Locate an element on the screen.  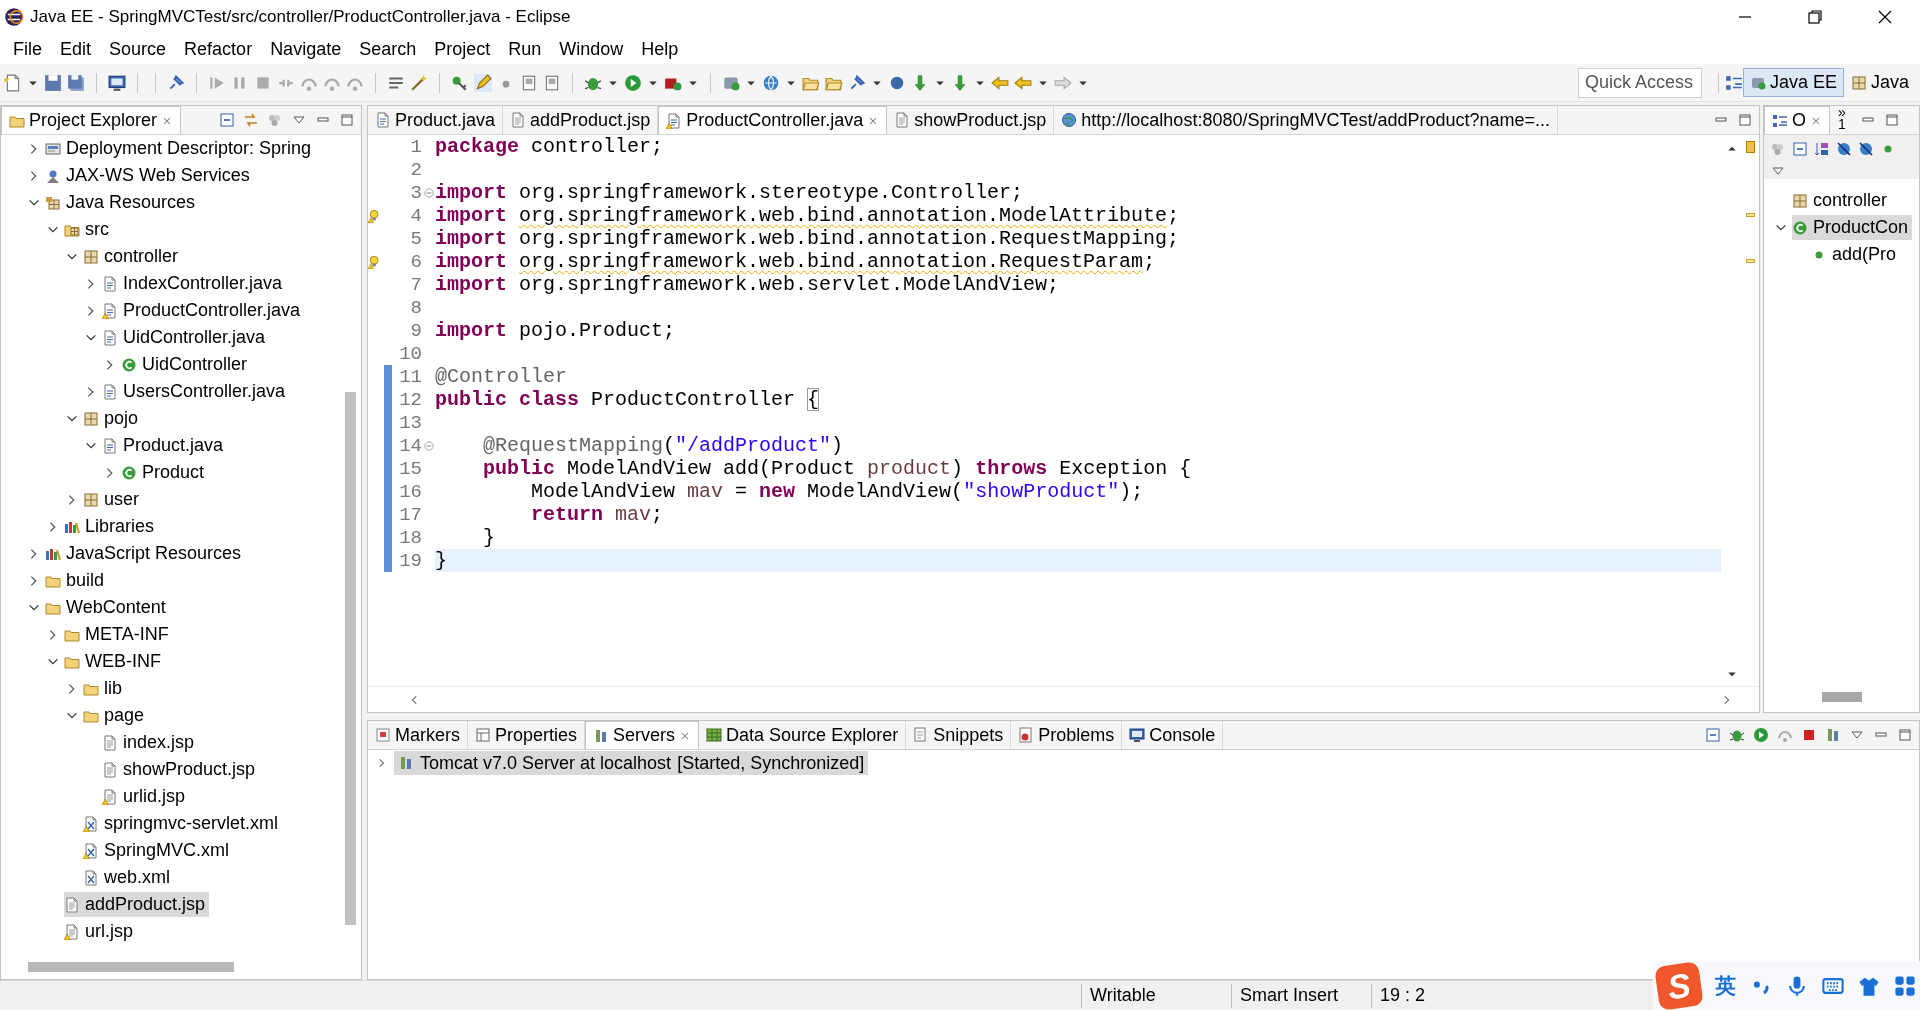
tree-item: Product is located at coordinates (165, 472).